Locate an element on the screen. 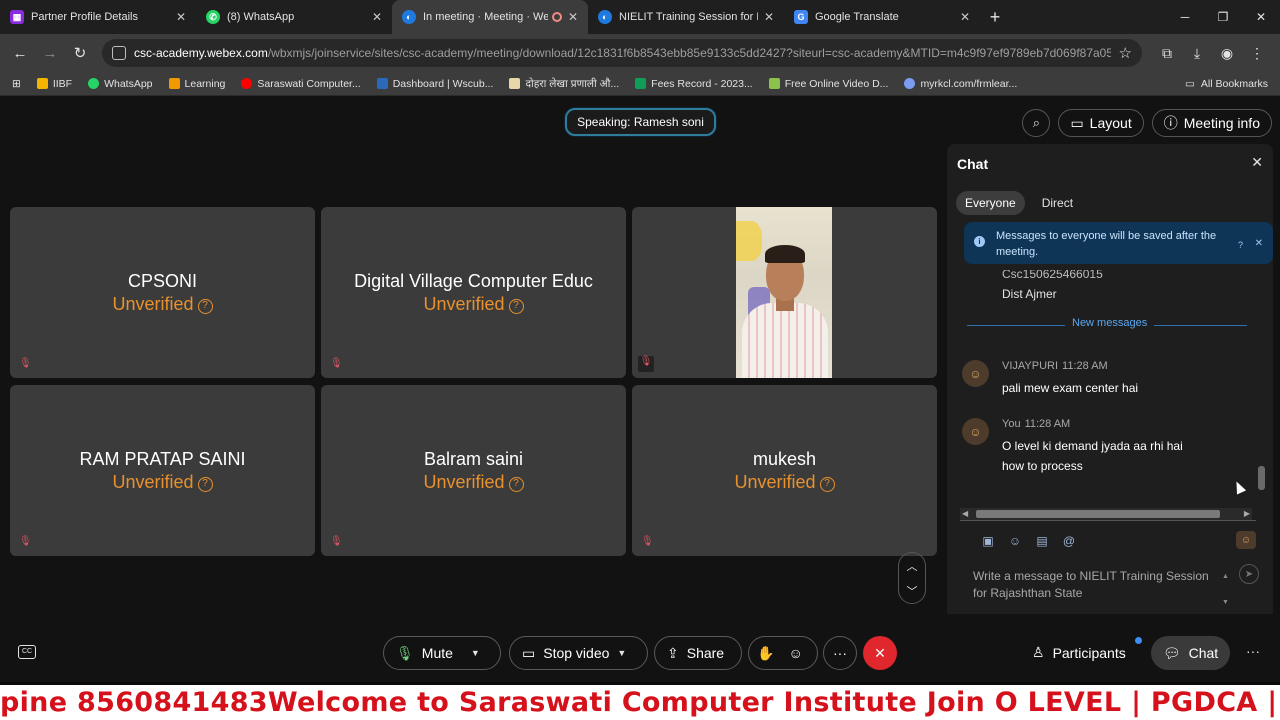 This screenshot has height=720, width=1280. tab-direct: Direct is located at coordinates (1057, 203).